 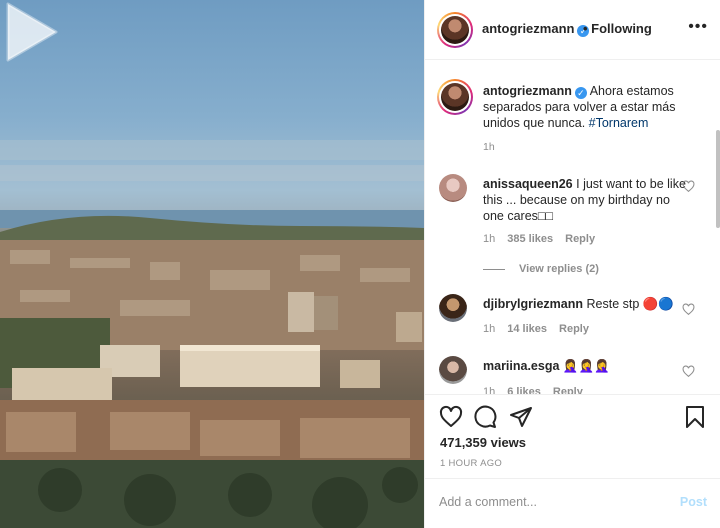 What do you see at coordinates (527, 91) in the screenshot?
I see `caption-username: antogriezmann` at bounding box center [527, 91].